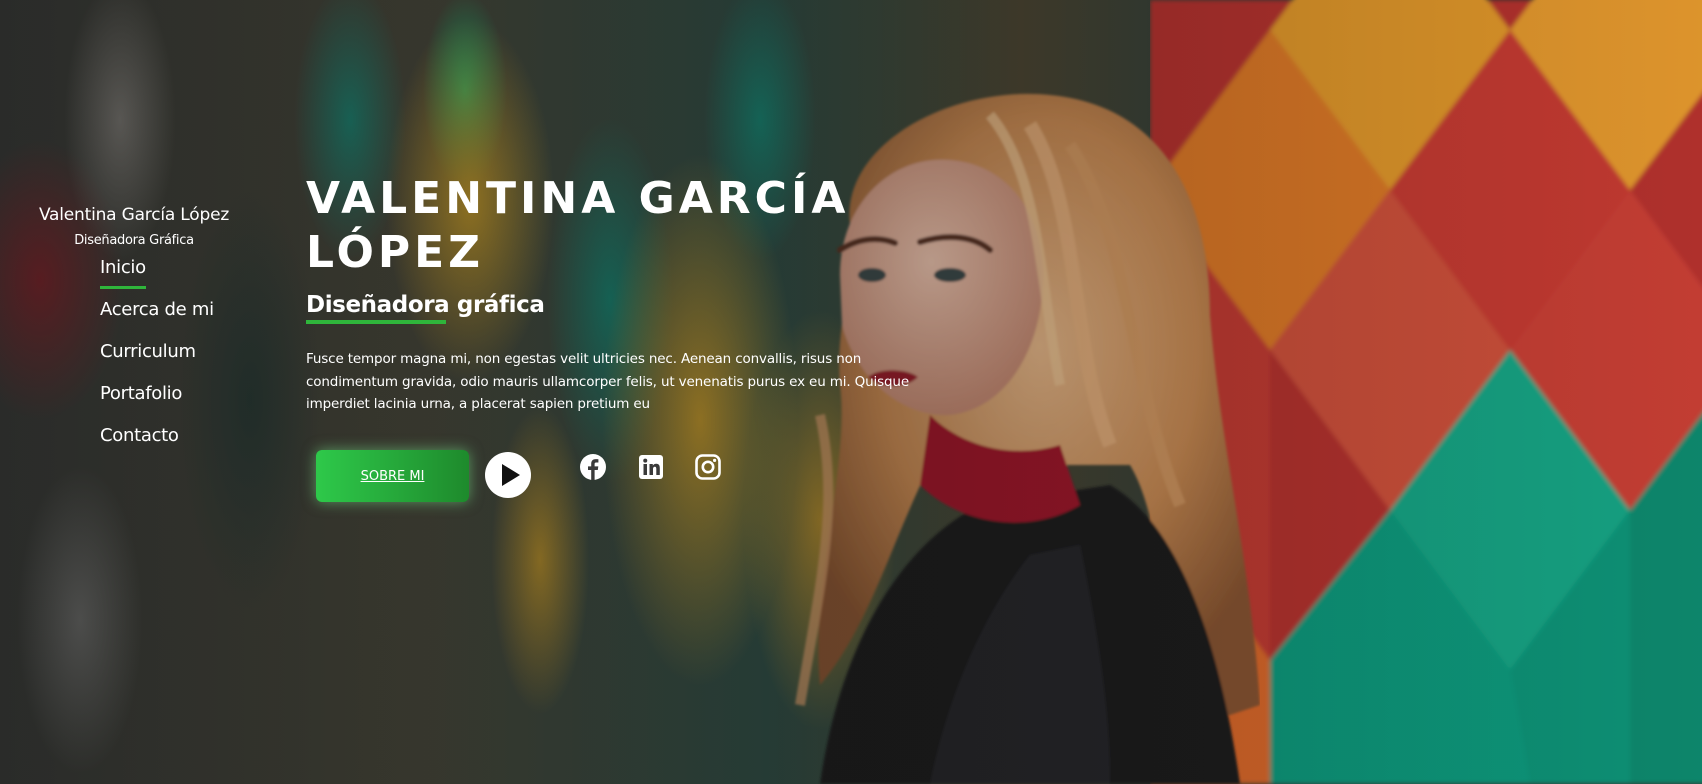  What do you see at coordinates (392, 476) in the screenshot?
I see `sobre-mi-button: SOBRE MI` at bounding box center [392, 476].